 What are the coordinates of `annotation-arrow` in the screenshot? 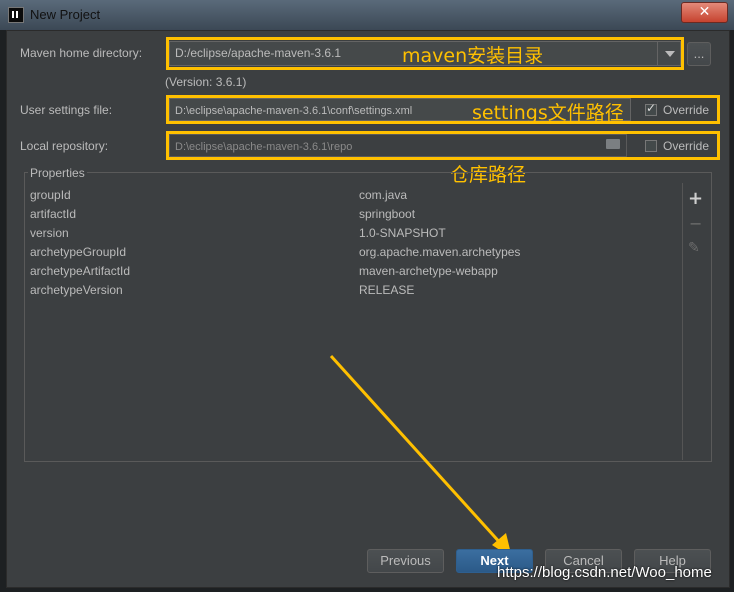 It's located at (420, 456).